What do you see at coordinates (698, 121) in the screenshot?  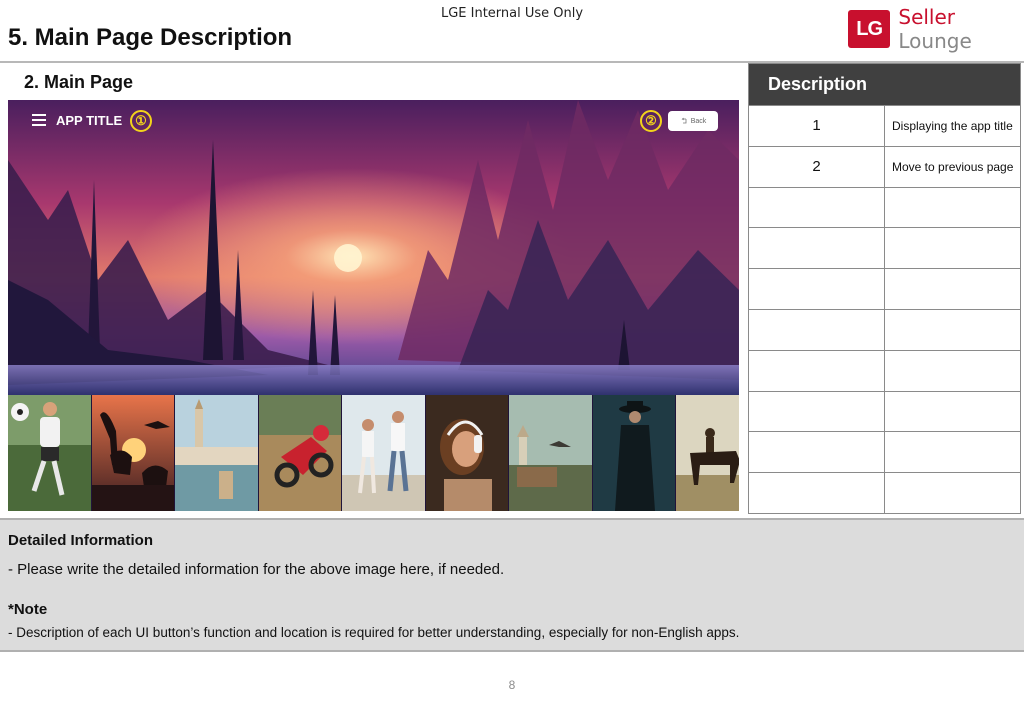 I see `back-button-label: Back` at bounding box center [698, 121].